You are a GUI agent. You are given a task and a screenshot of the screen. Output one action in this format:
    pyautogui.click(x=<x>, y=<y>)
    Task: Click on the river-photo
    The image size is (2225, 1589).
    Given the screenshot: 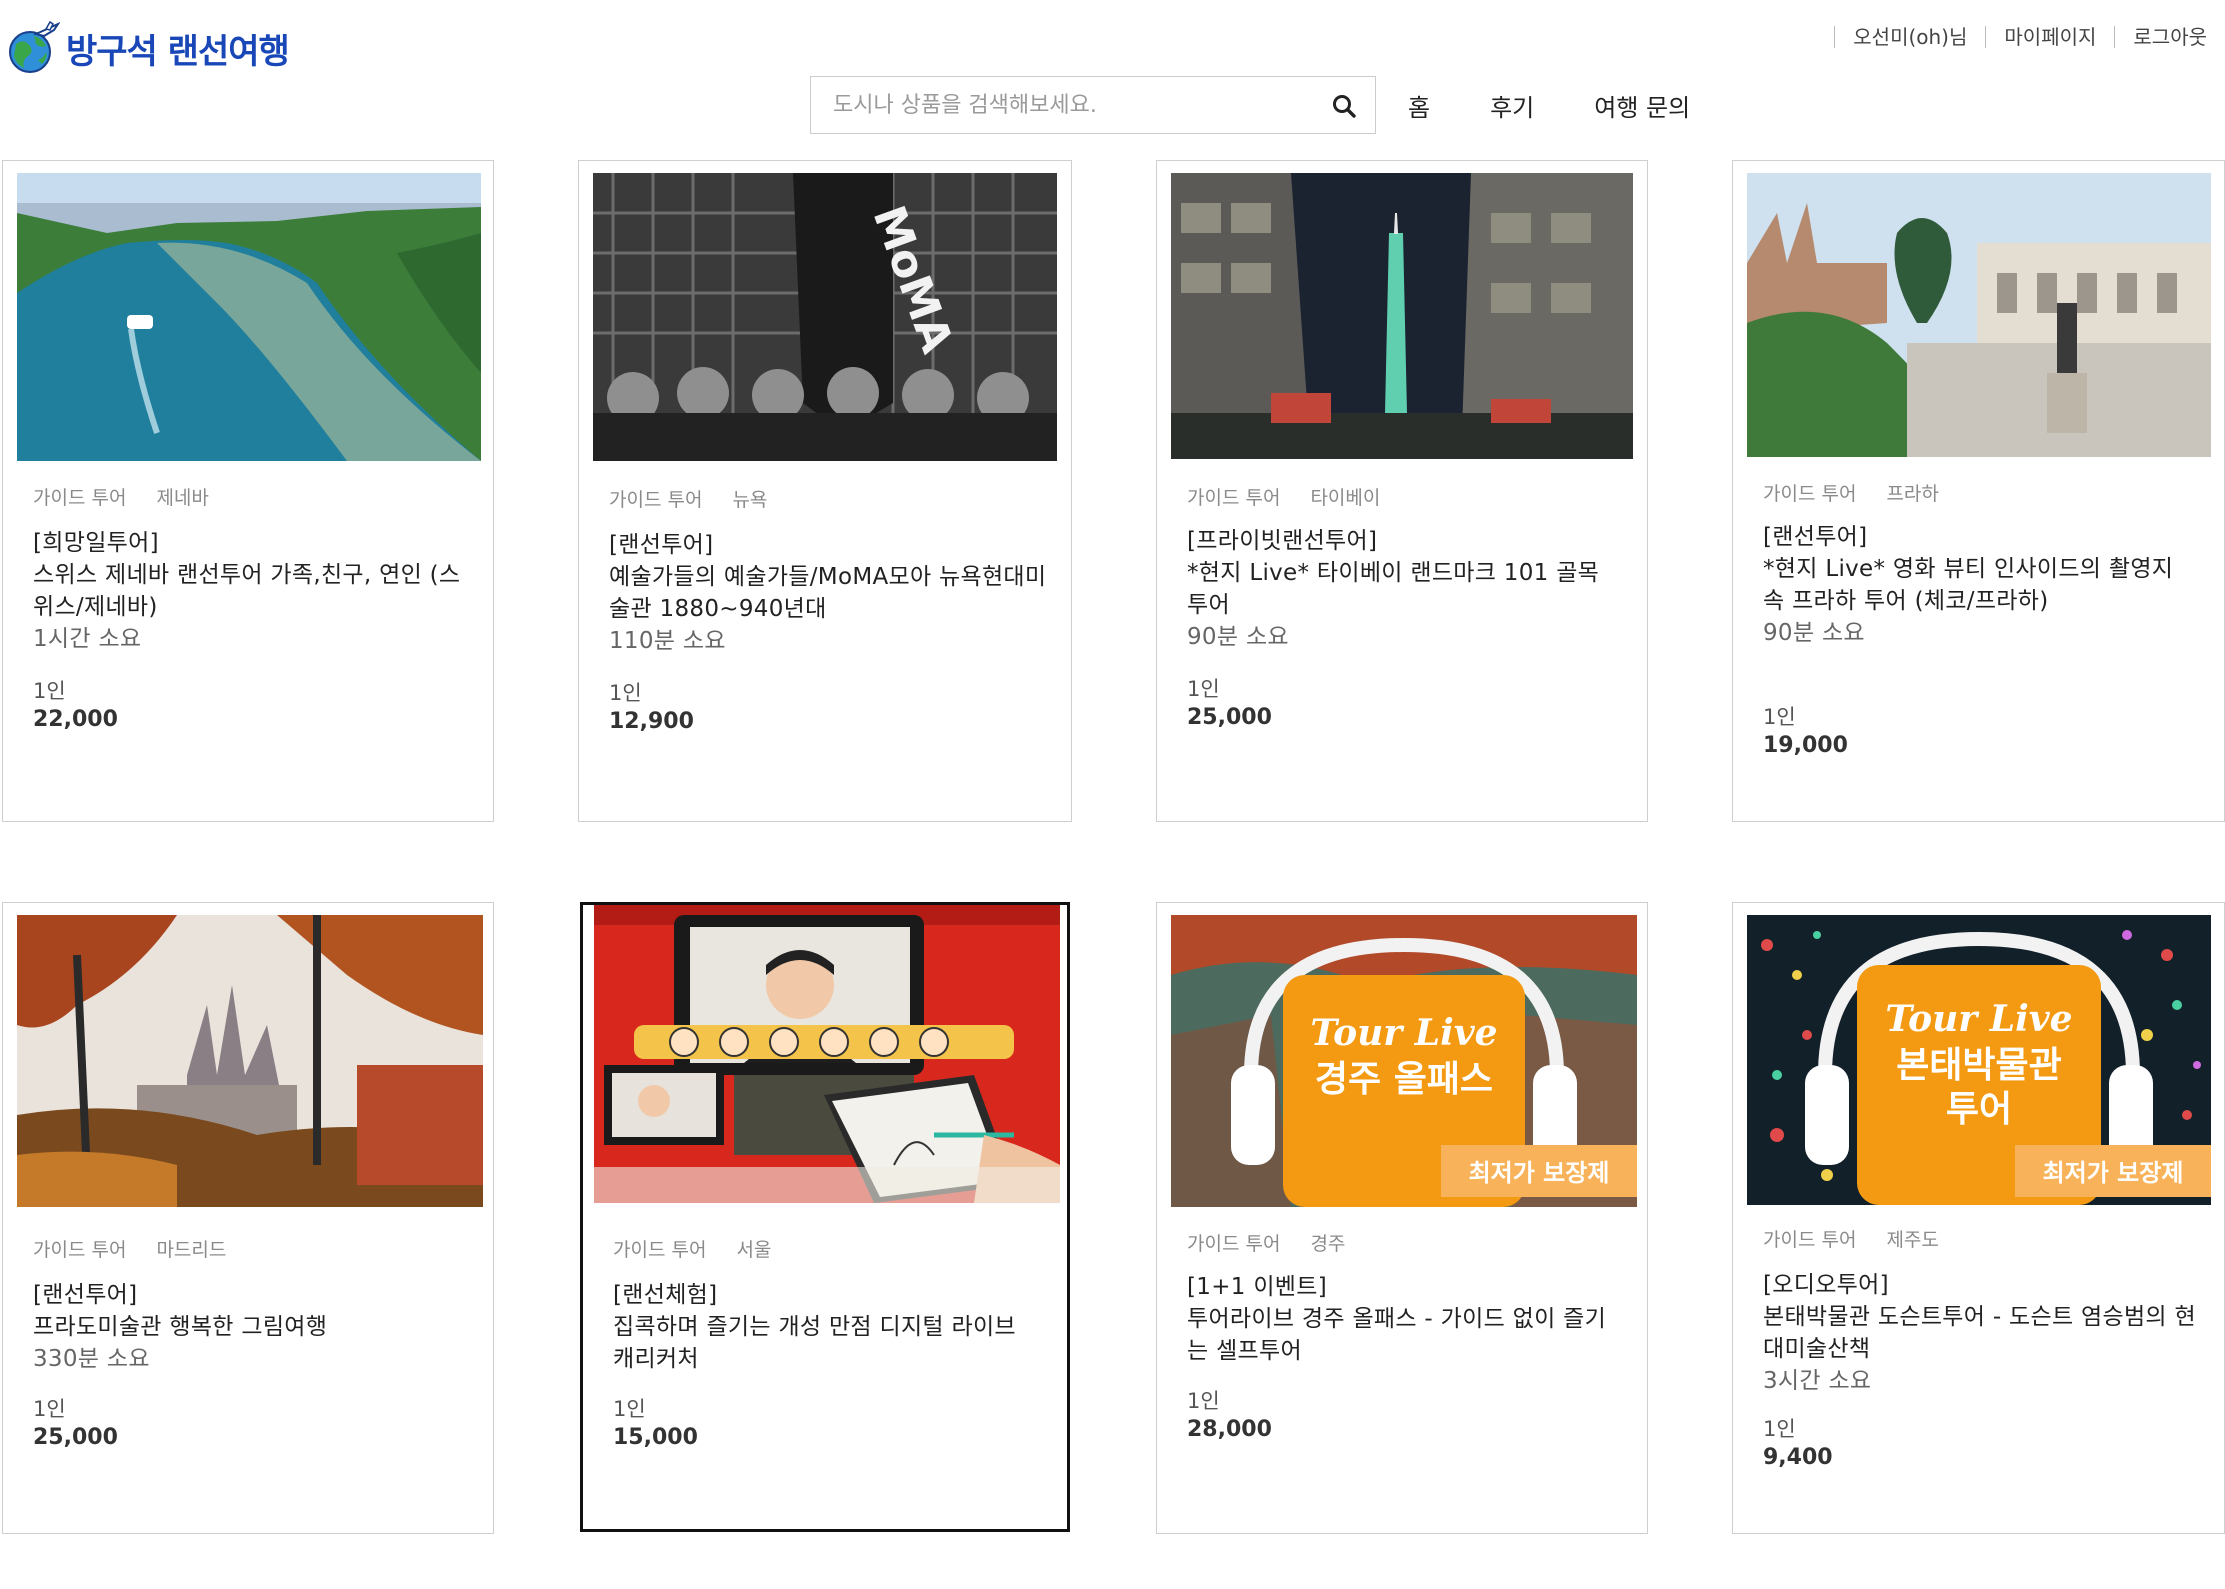 What is the action you would take?
    pyautogui.click(x=249, y=317)
    